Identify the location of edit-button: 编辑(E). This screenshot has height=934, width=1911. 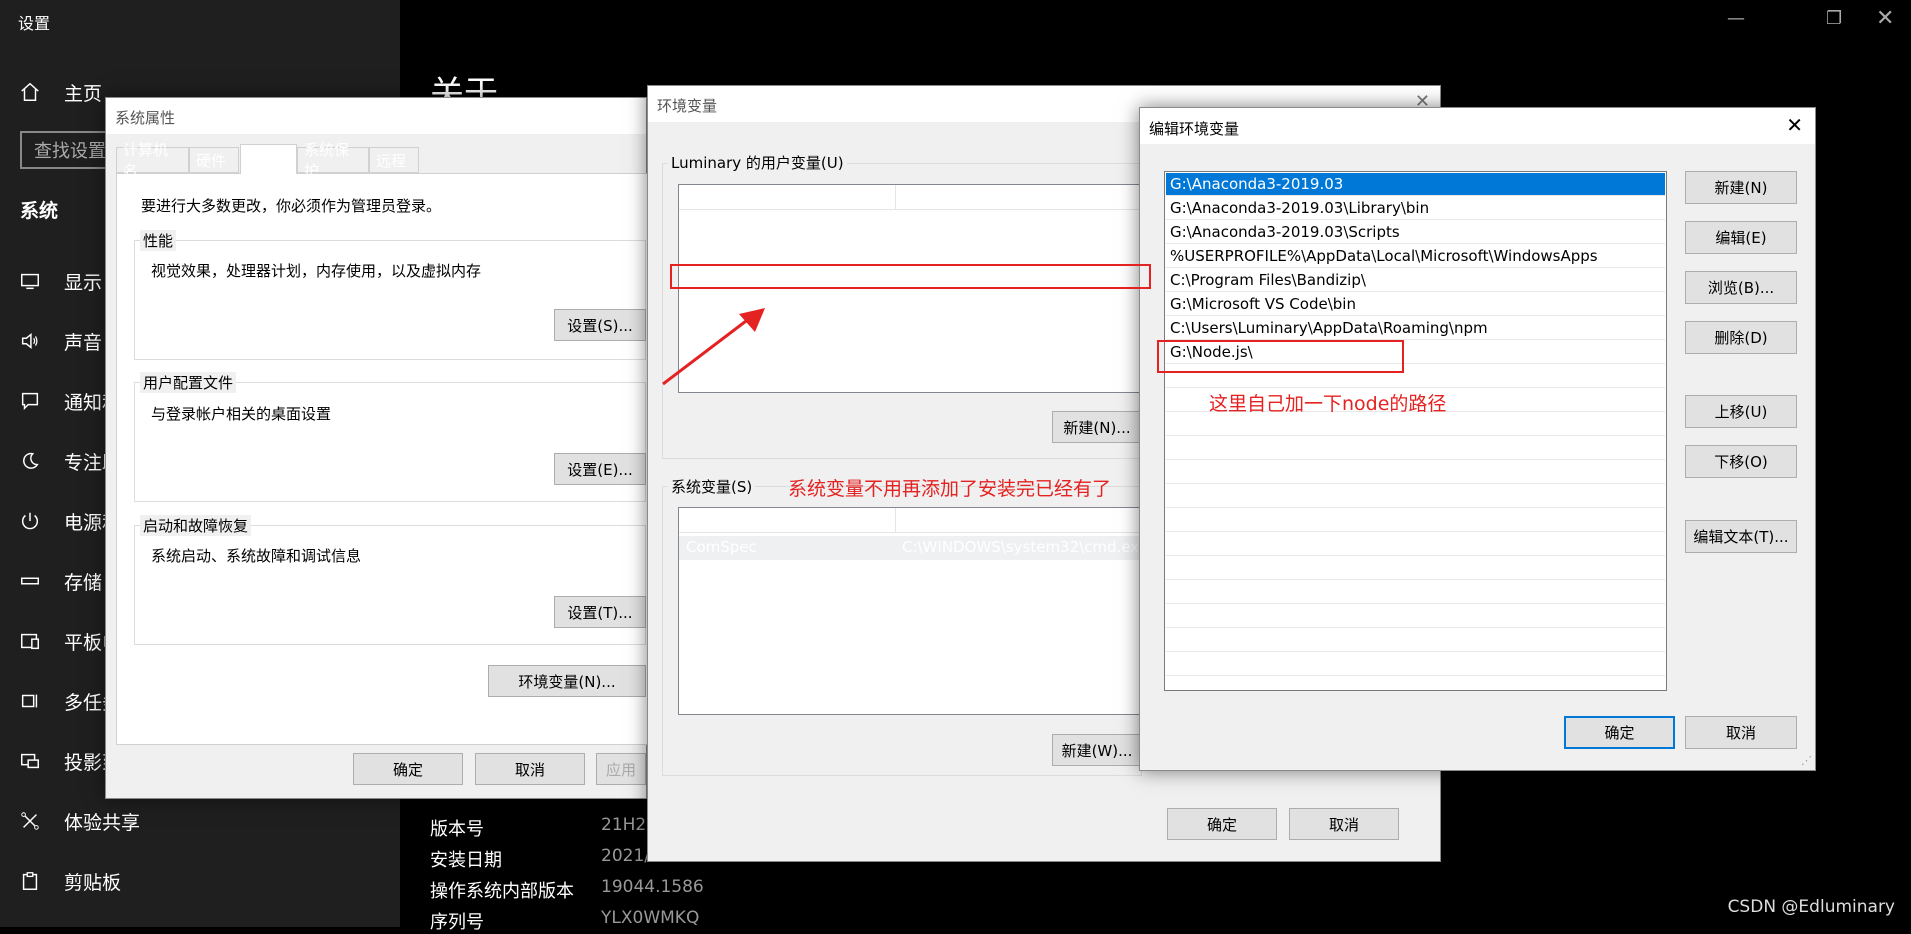
(1741, 237).